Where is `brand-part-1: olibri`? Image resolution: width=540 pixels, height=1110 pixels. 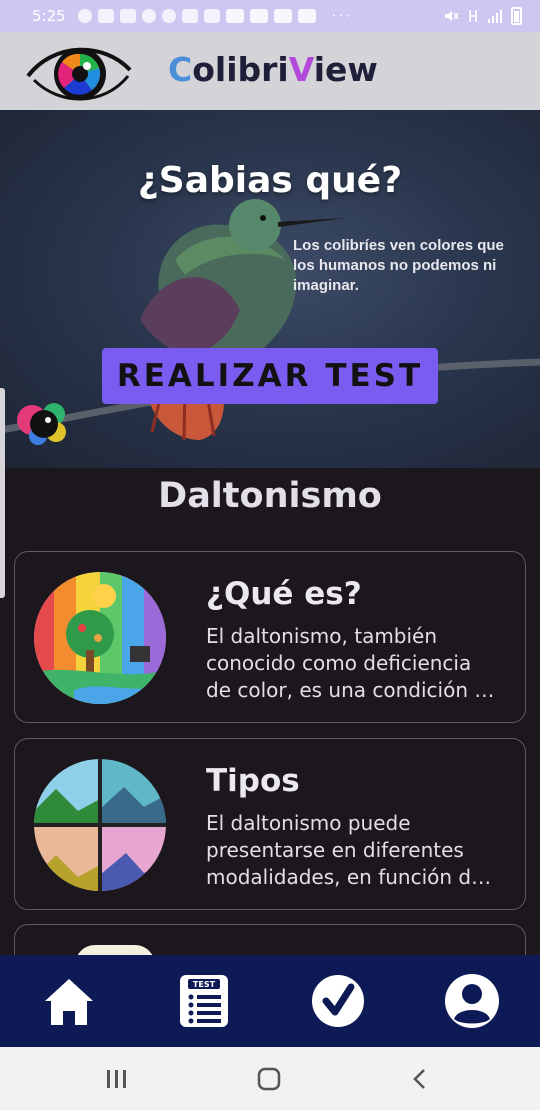 brand-part-1: olibri is located at coordinates (240, 69).